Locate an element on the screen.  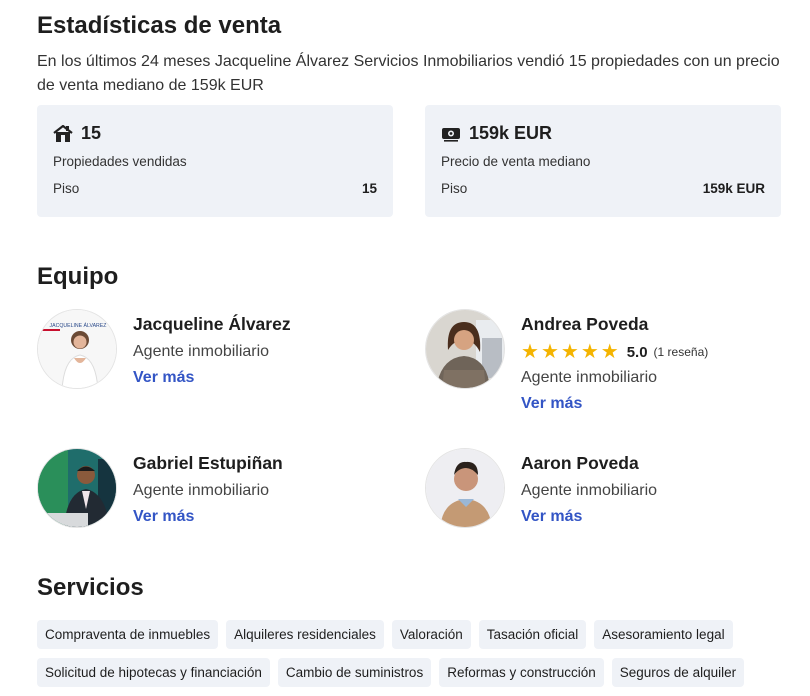
stat-row-value: 15 is located at coordinates (369, 188).